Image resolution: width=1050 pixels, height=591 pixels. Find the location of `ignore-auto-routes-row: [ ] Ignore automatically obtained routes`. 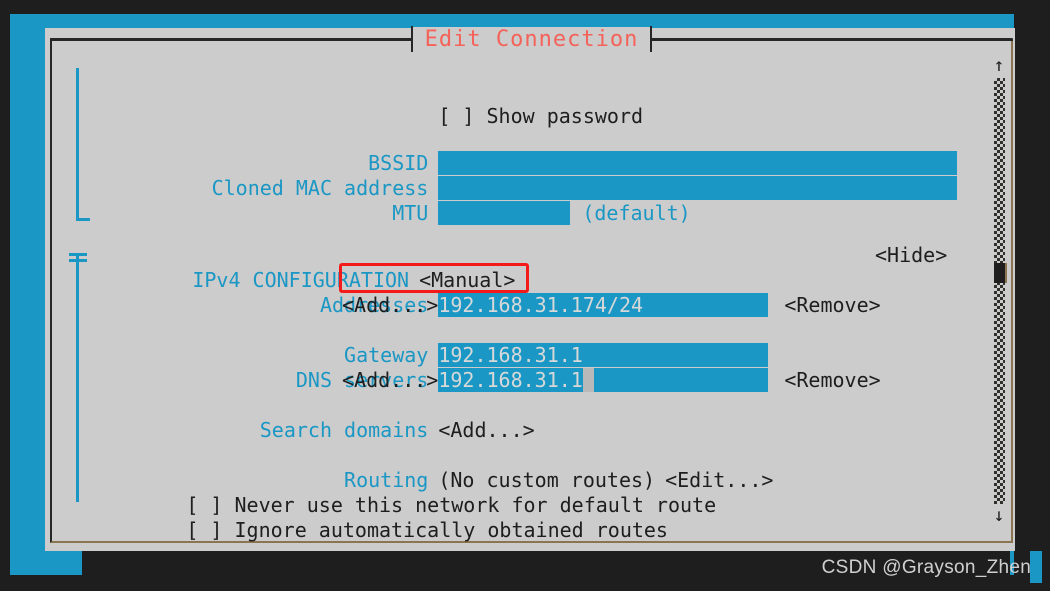

ignore-auto-routes-row: [ ] Ignore automatically obtained routes is located at coordinates (379, 530).